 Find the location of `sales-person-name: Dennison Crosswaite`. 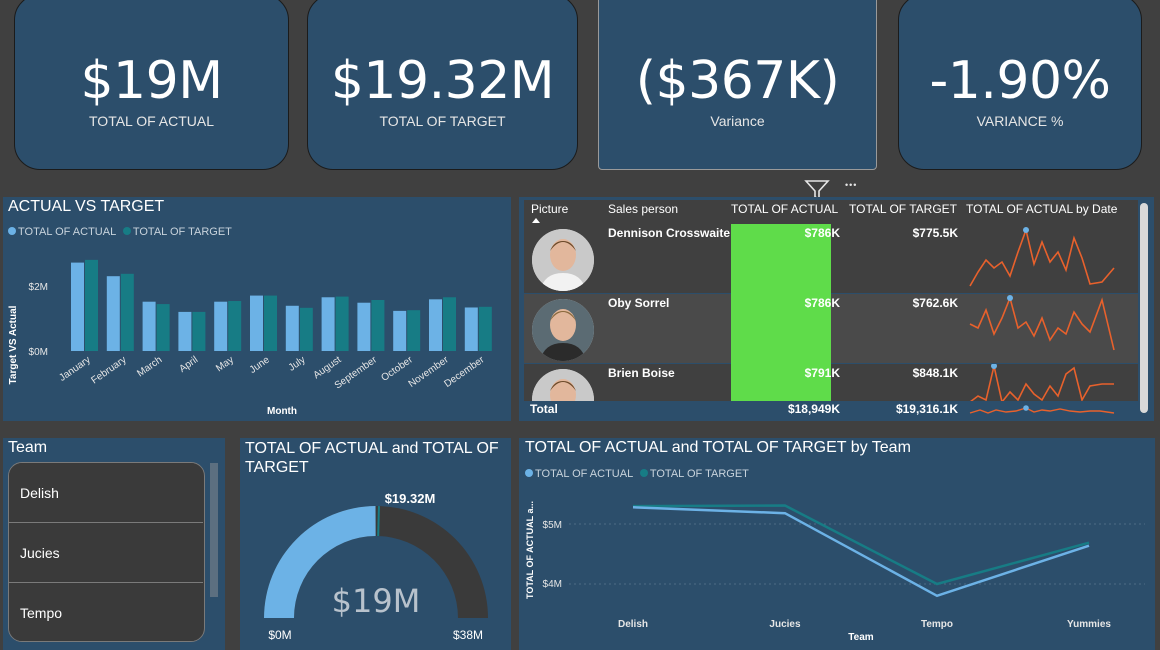

sales-person-name: Dennison Crosswaite is located at coordinates (669, 233).